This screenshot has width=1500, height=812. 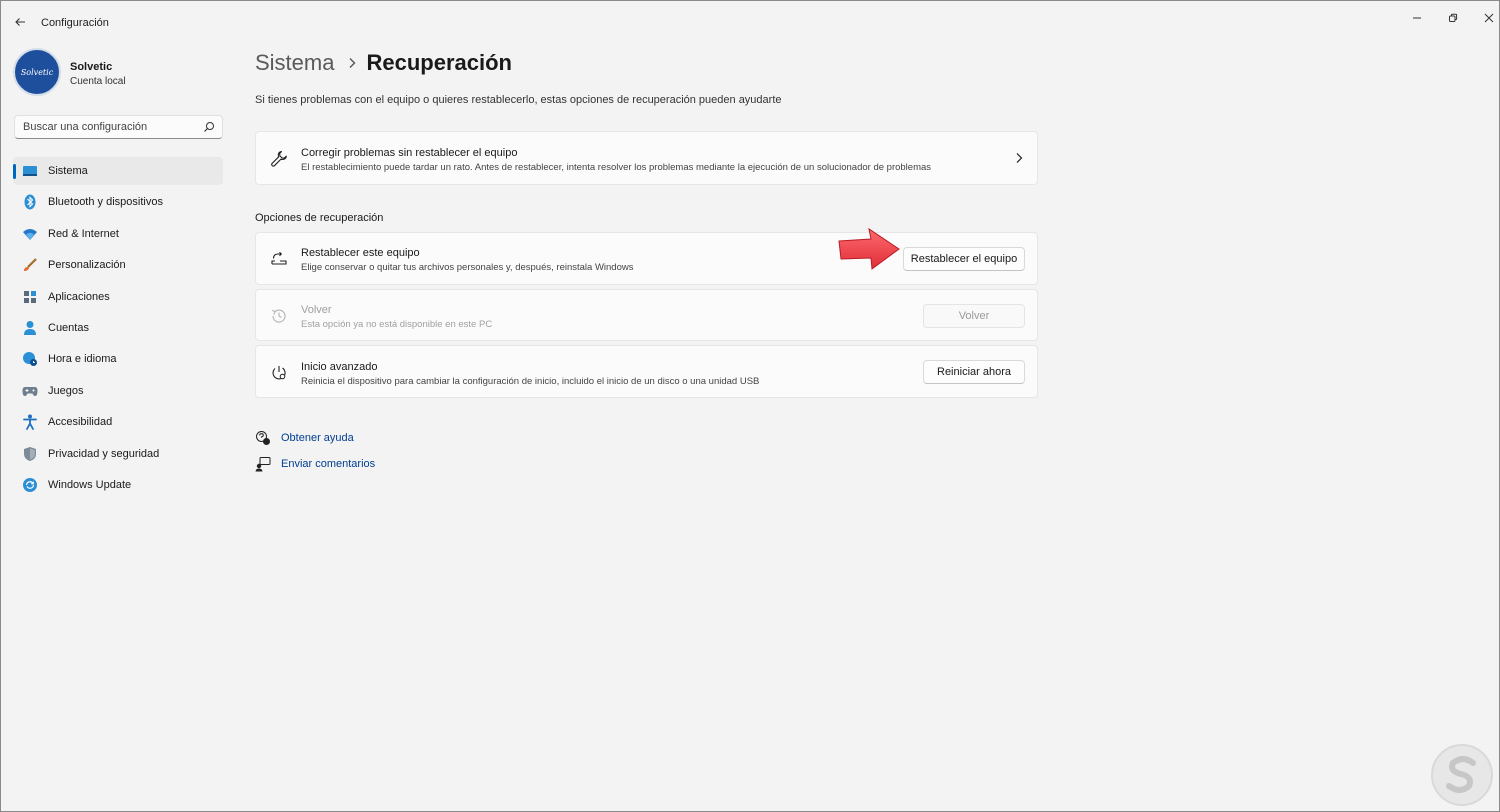 I want to click on wrench-icon, so click(x=279, y=159).